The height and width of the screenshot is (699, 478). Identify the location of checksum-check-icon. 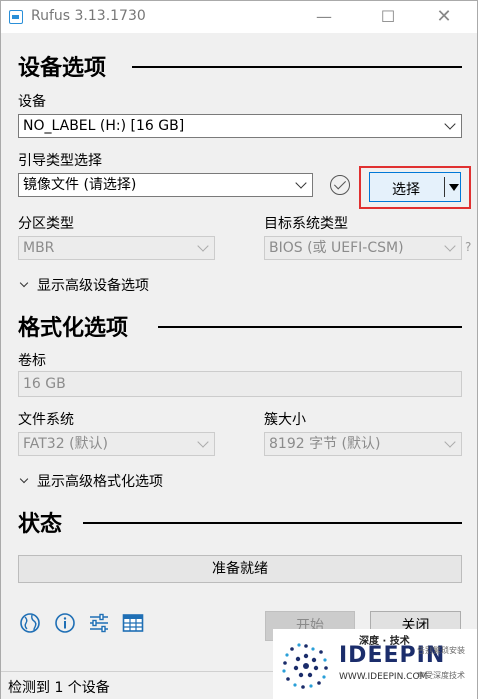
(340, 185).